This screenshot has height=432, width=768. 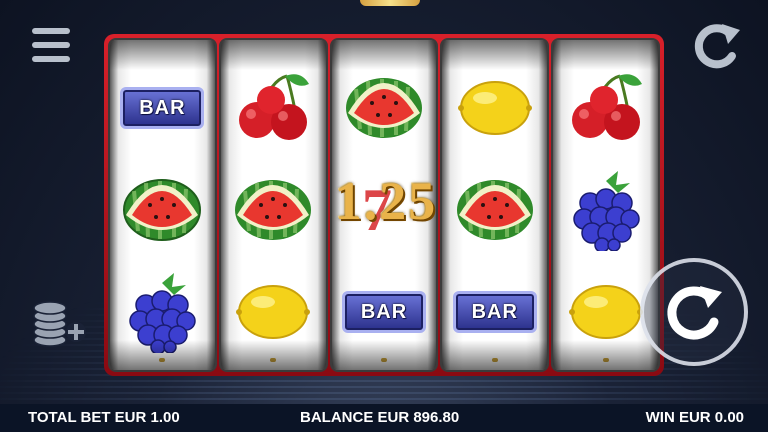 I want to click on balance-label: BALANCE EUR 896.80, so click(x=380, y=417).